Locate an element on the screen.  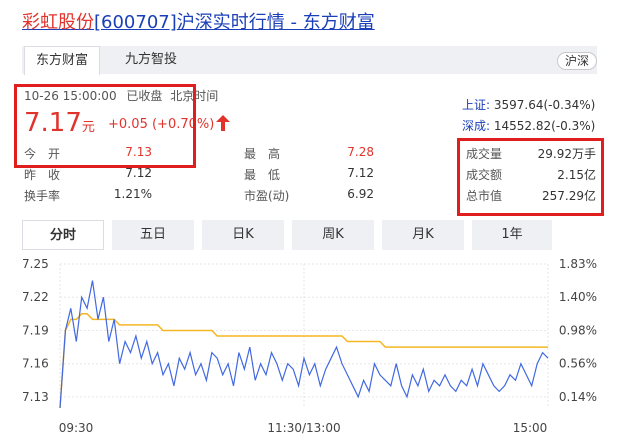
y-pct-tick-label: 0.98% is located at coordinates (578, 330).